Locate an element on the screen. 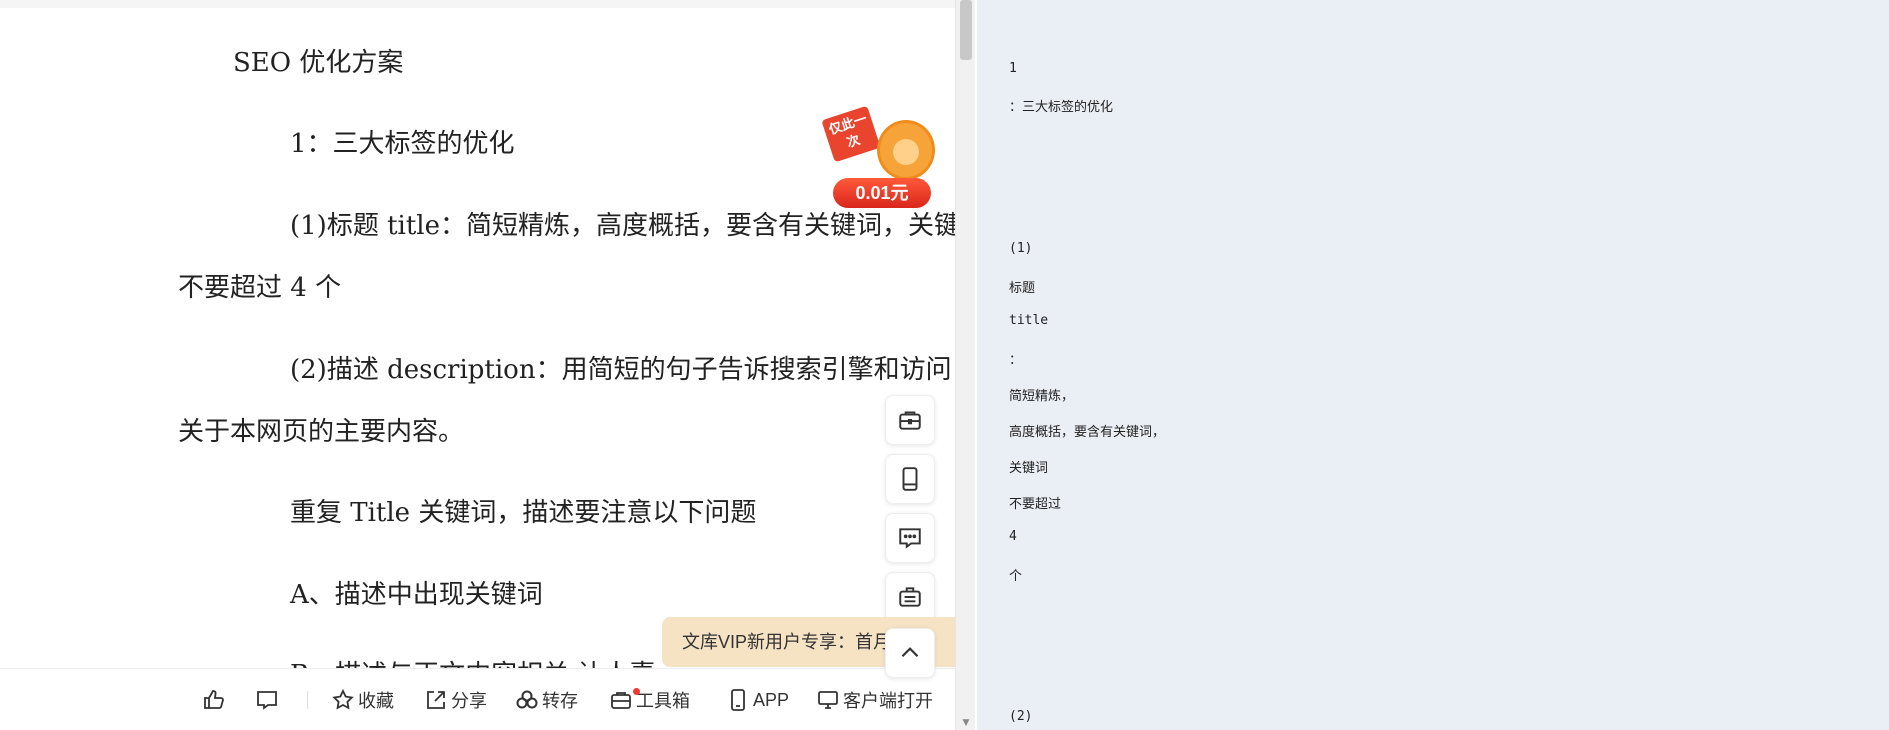  text-layer-item: ：三大标签的优化 is located at coordinates (1061, 107).